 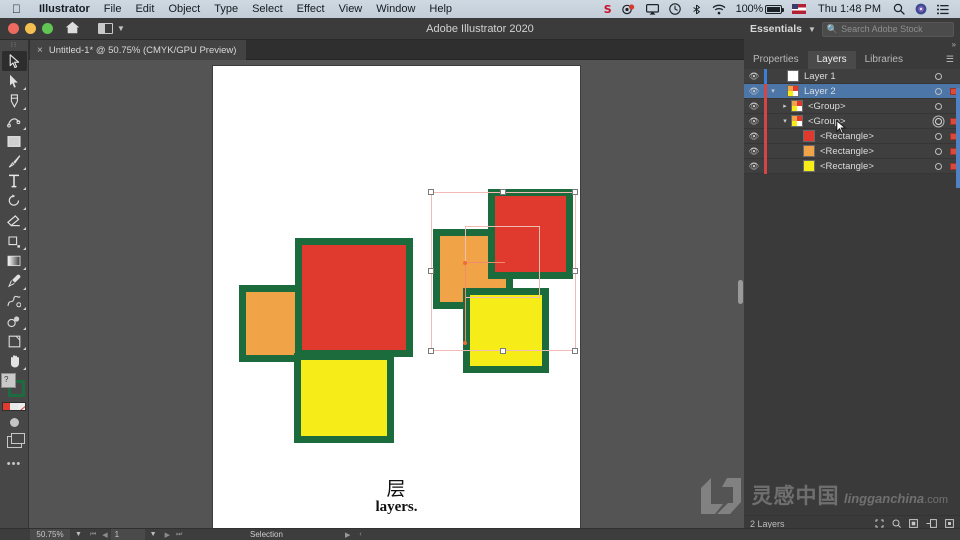 What do you see at coordinates (675, 9) in the screenshot?
I see `time-machine-icon` at bounding box center [675, 9].